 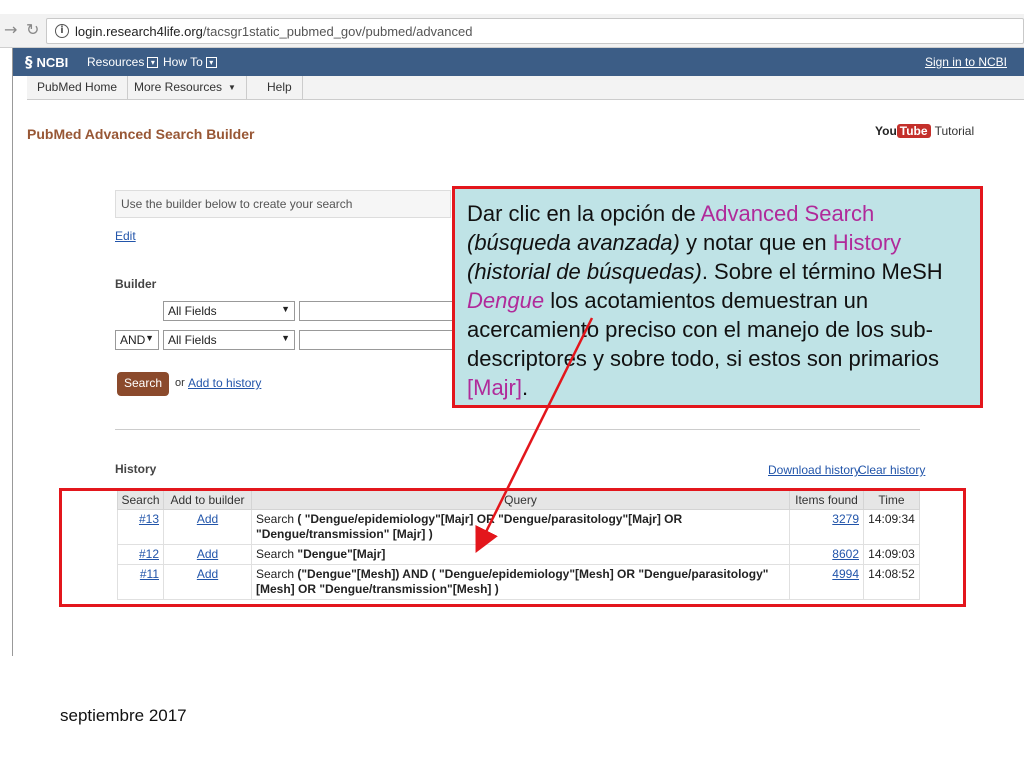 I want to click on callout-text-5: . Sobre el término MeSH, so click(x=822, y=271).